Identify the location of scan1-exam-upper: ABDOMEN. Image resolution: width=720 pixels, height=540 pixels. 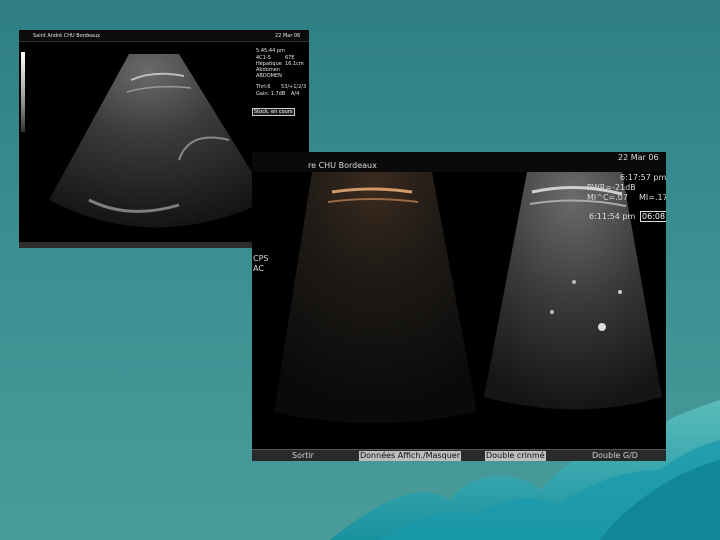
(269, 76).